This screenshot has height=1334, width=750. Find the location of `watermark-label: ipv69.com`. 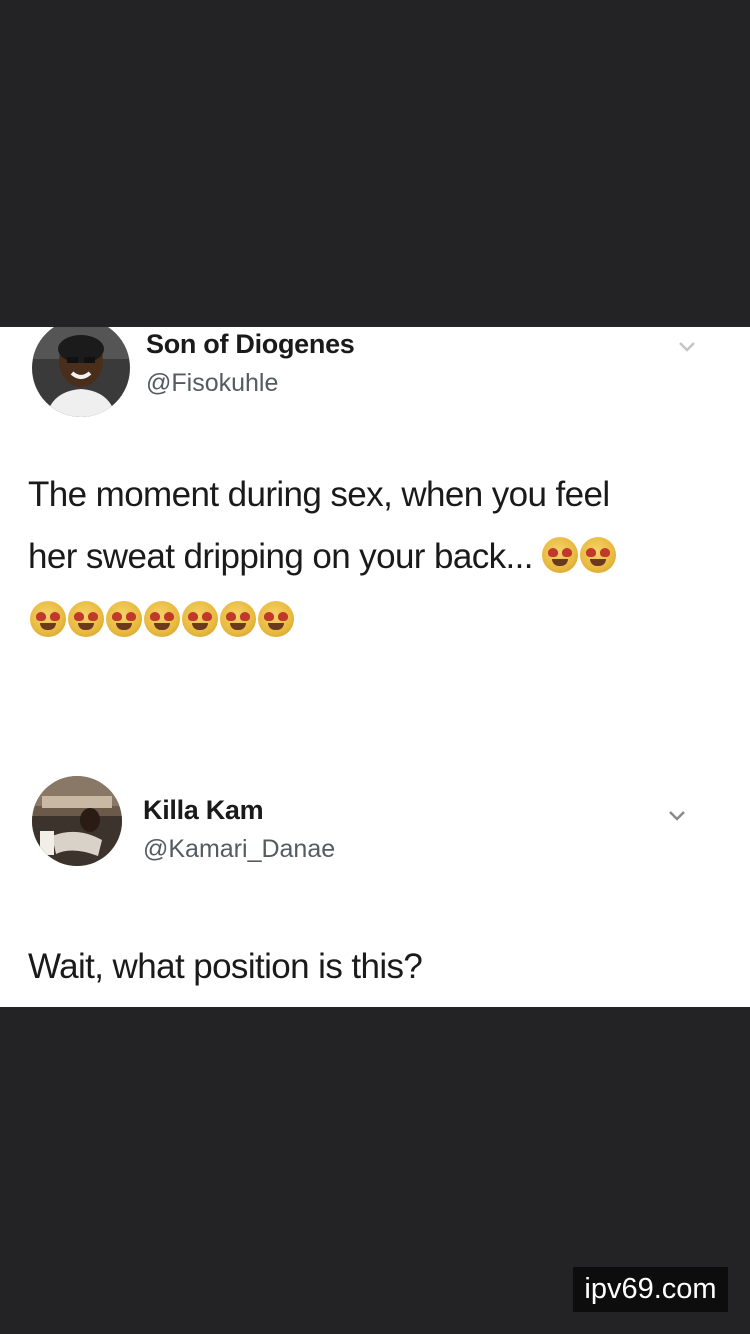

watermark-label: ipv69.com is located at coordinates (650, 1289).